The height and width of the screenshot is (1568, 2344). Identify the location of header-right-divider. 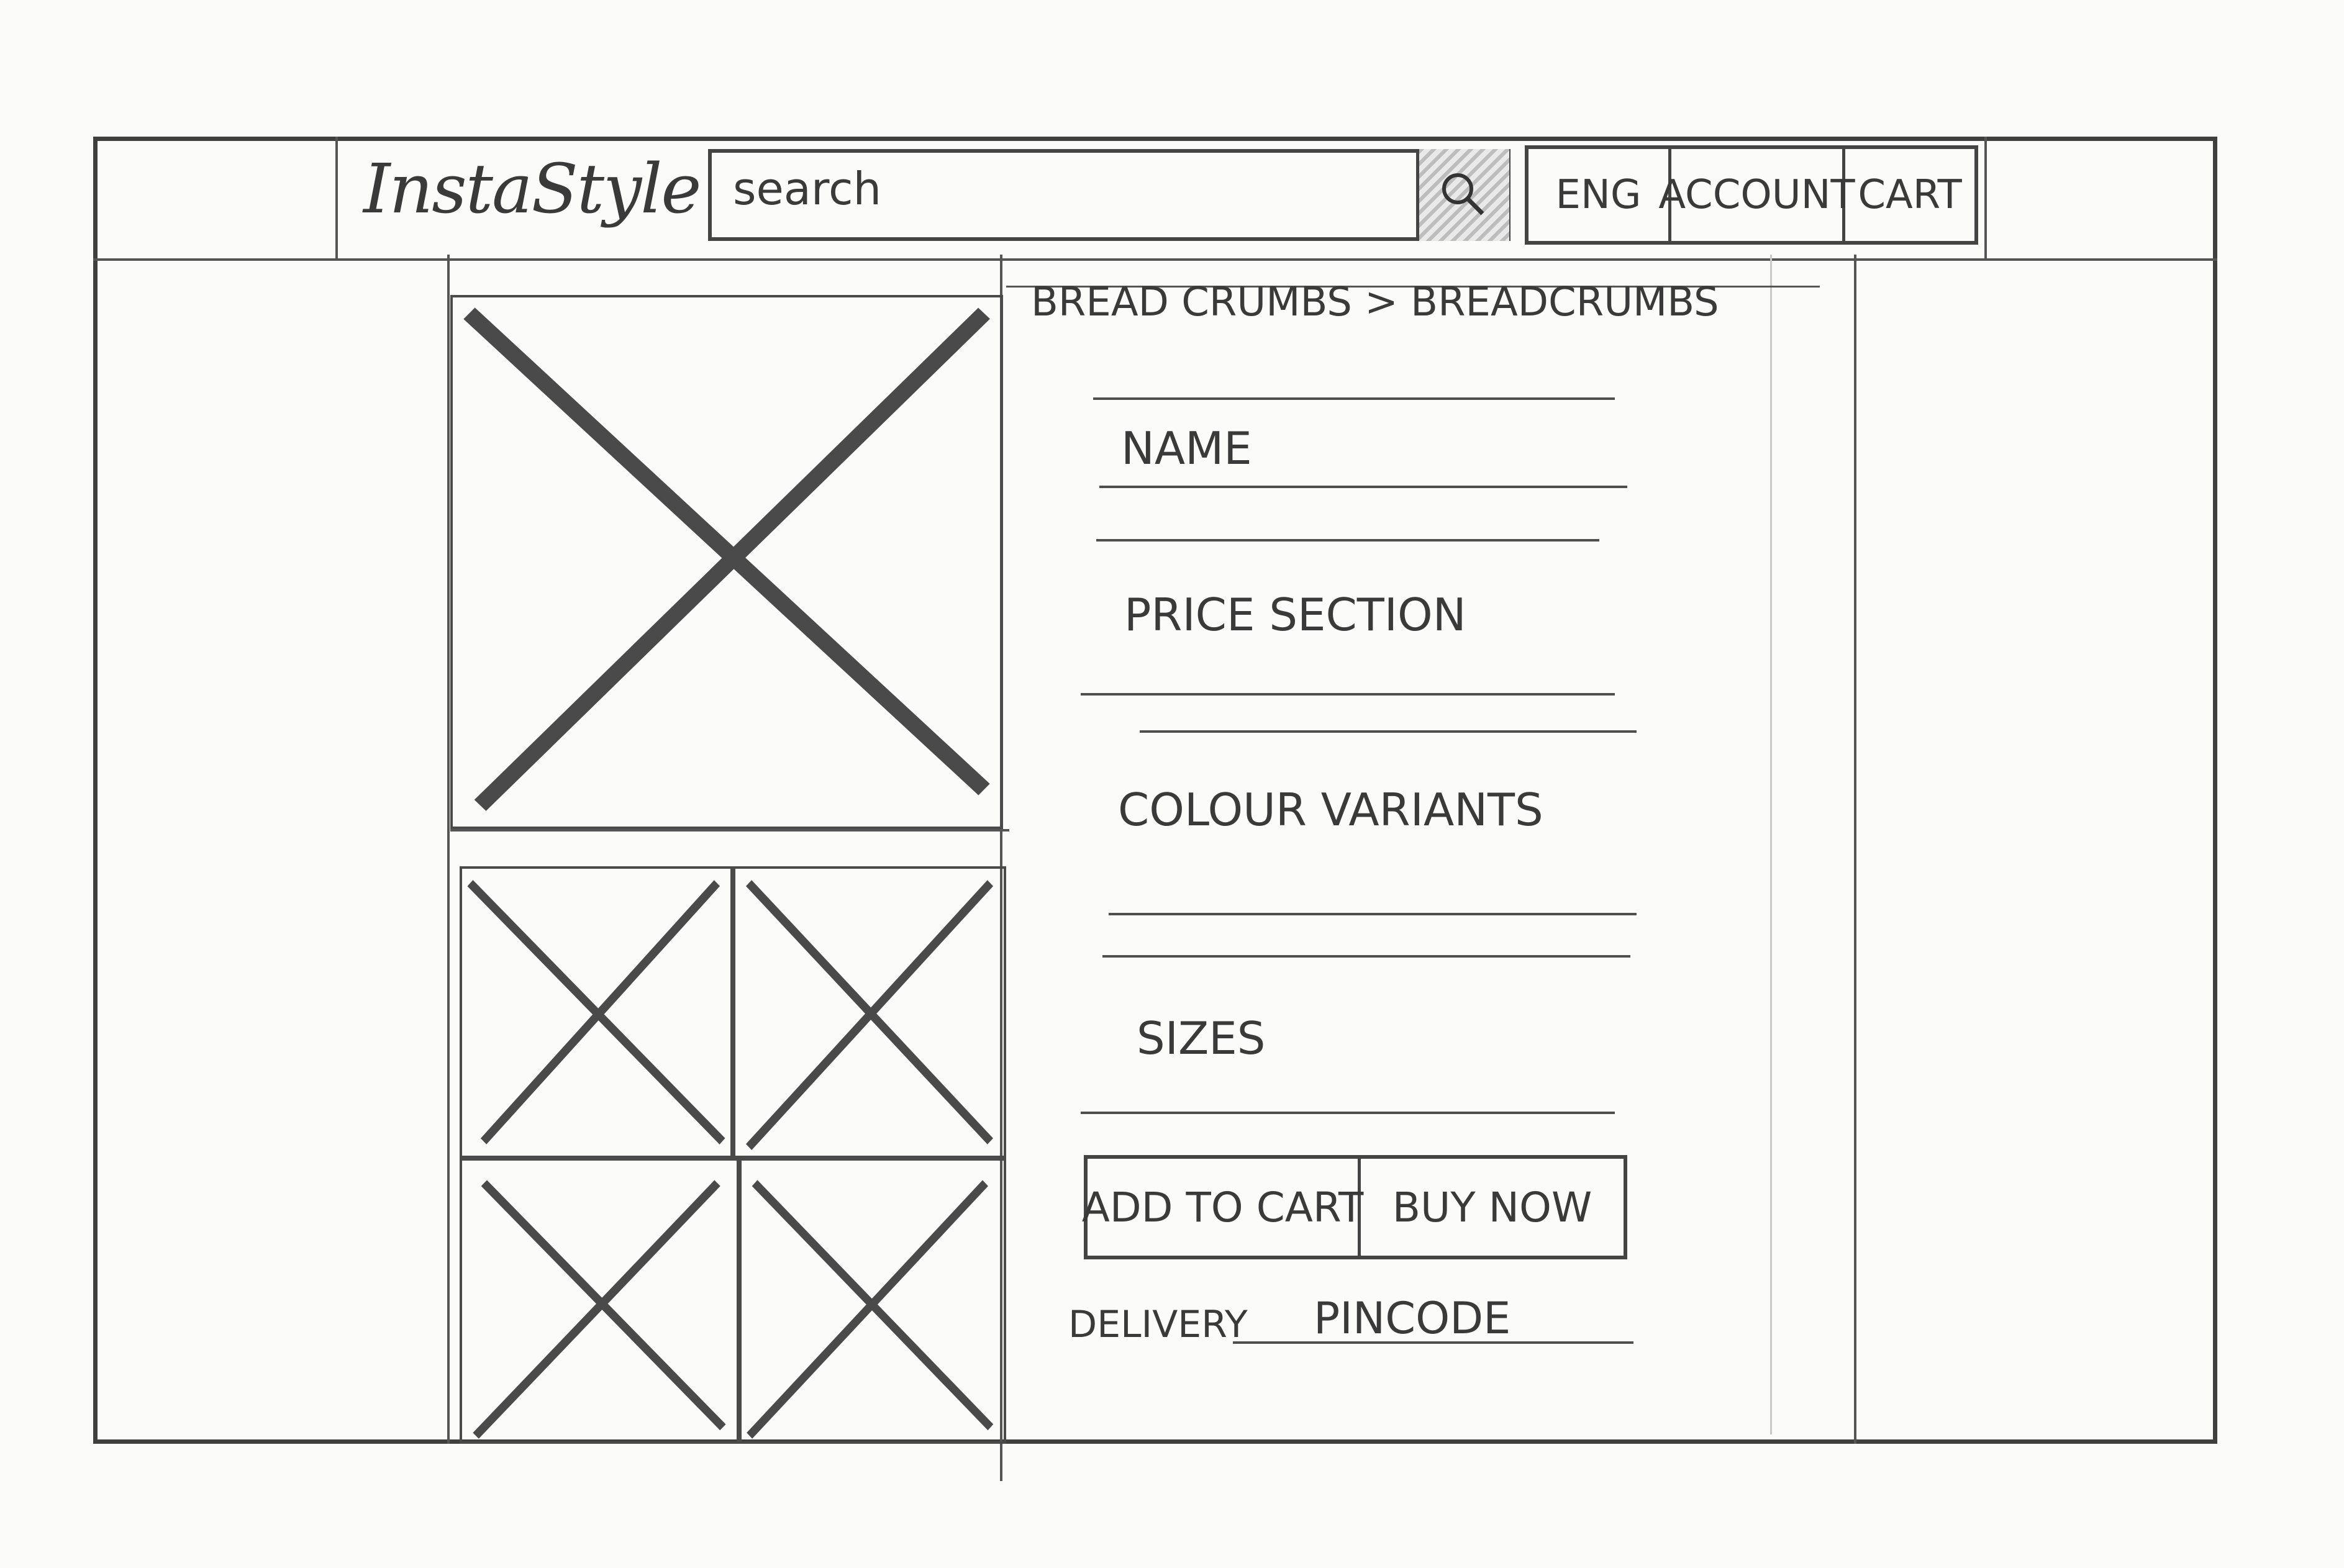
(1985, 199).